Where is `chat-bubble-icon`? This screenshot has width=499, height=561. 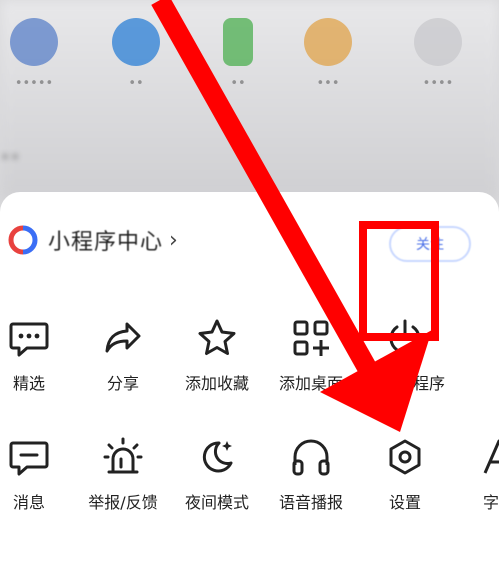 chat-bubble-icon is located at coordinates (29, 339).